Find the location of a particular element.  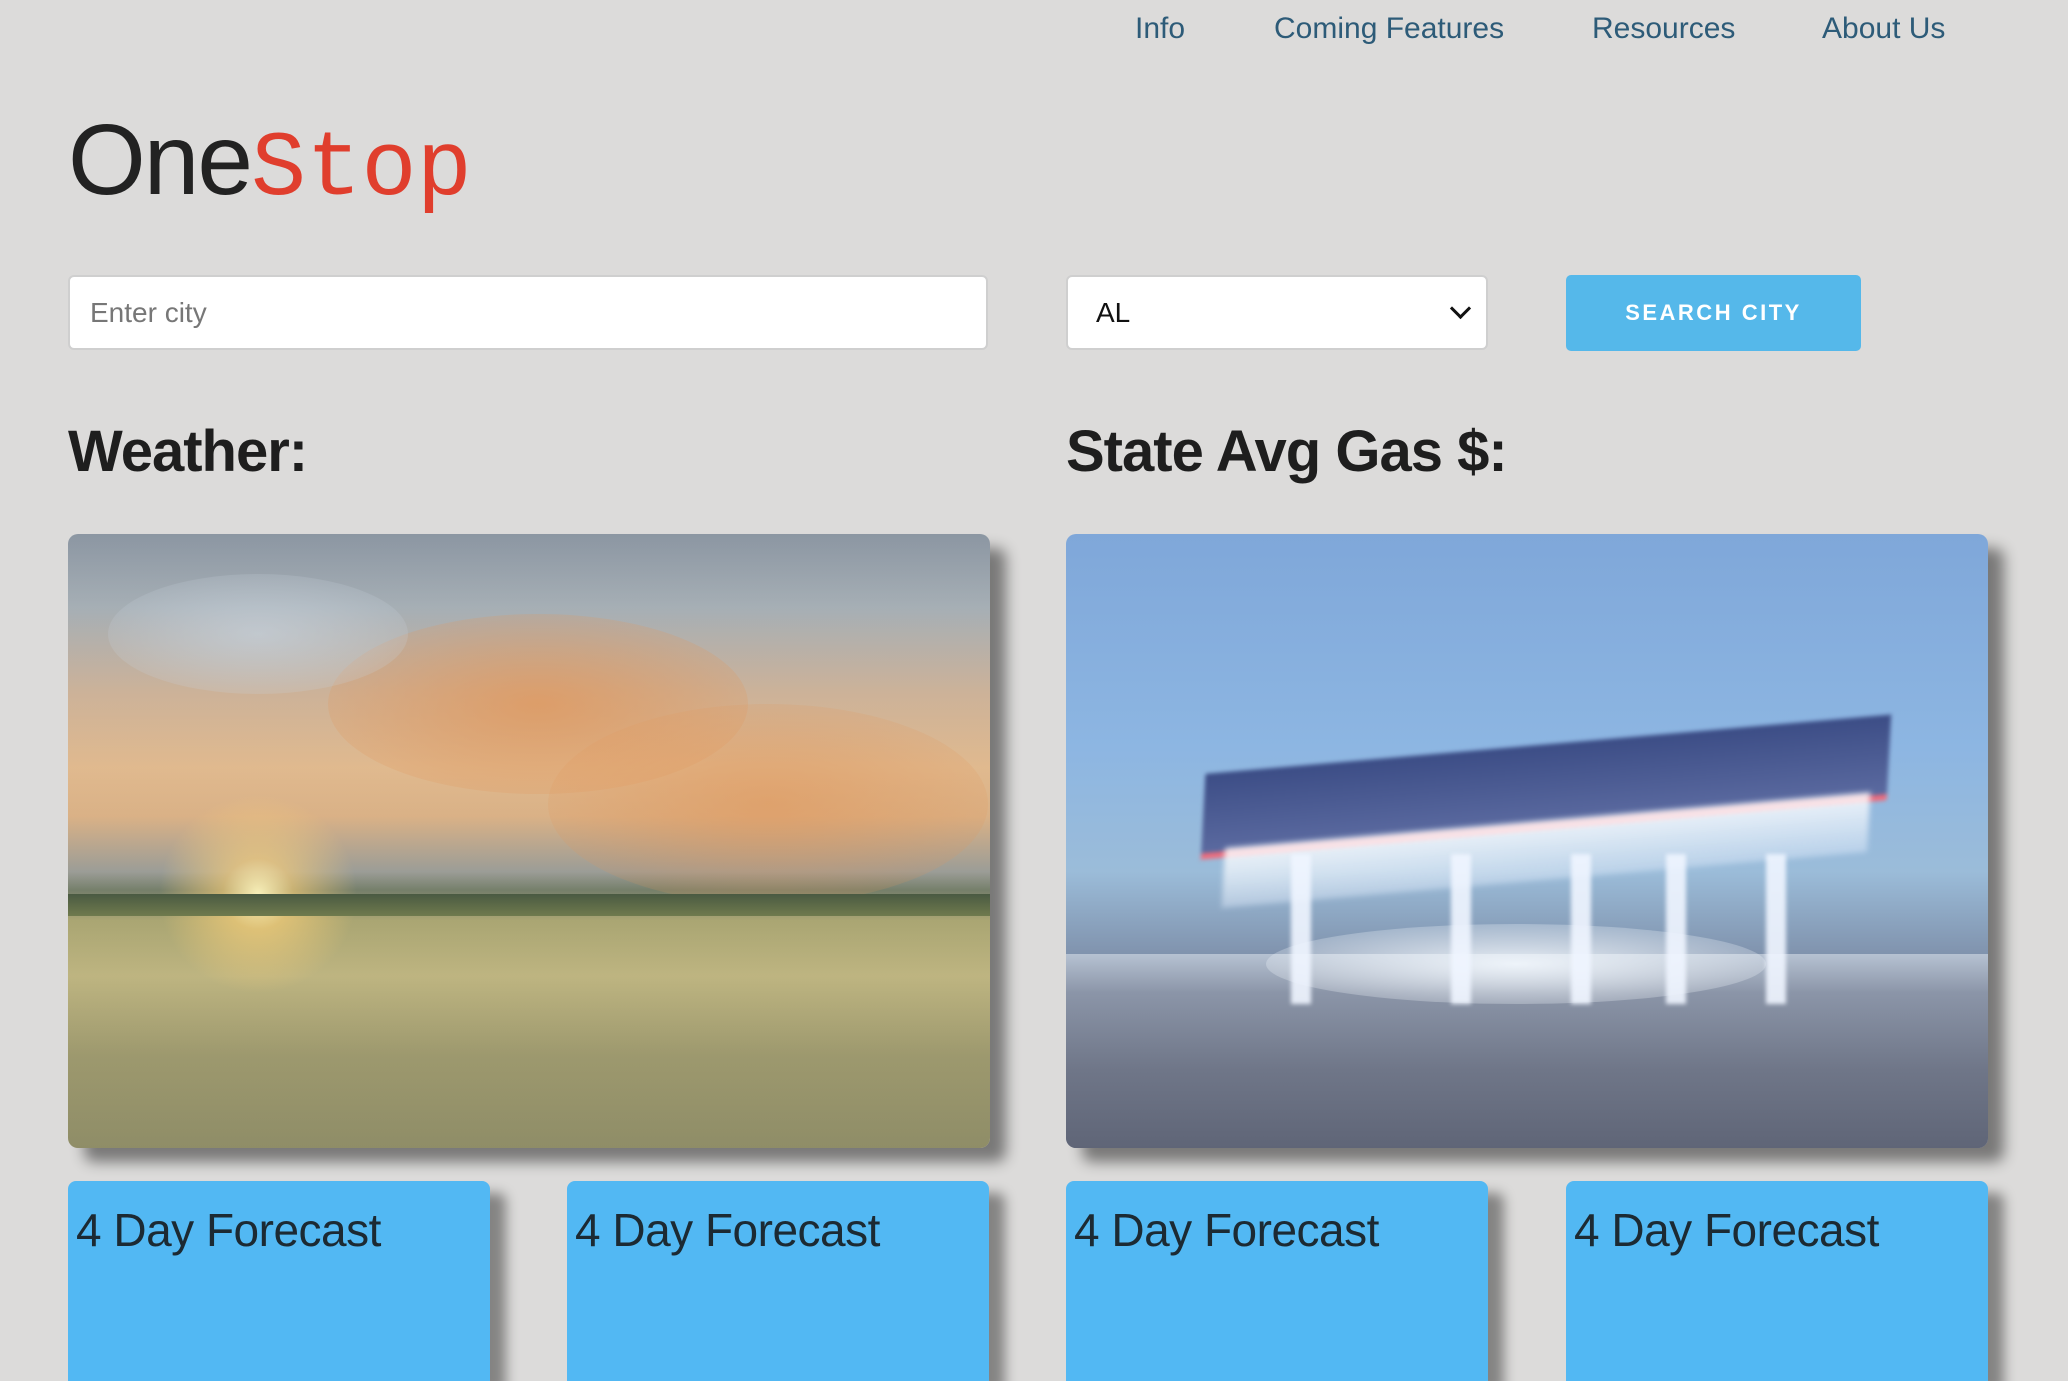

logo-part-one: One is located at coordinates (160, 160).